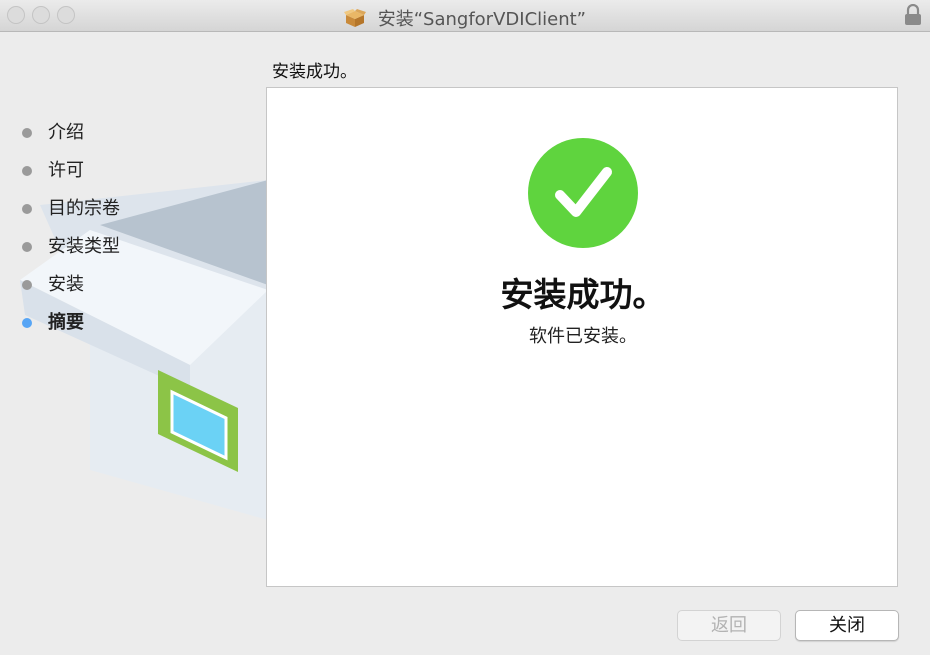  I want to click on step-installation: 安装, so click(69, 291).